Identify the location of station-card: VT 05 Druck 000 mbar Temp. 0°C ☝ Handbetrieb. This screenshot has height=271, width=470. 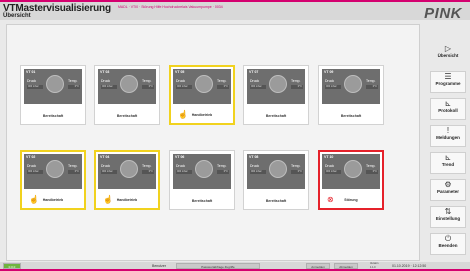
(202, 95).